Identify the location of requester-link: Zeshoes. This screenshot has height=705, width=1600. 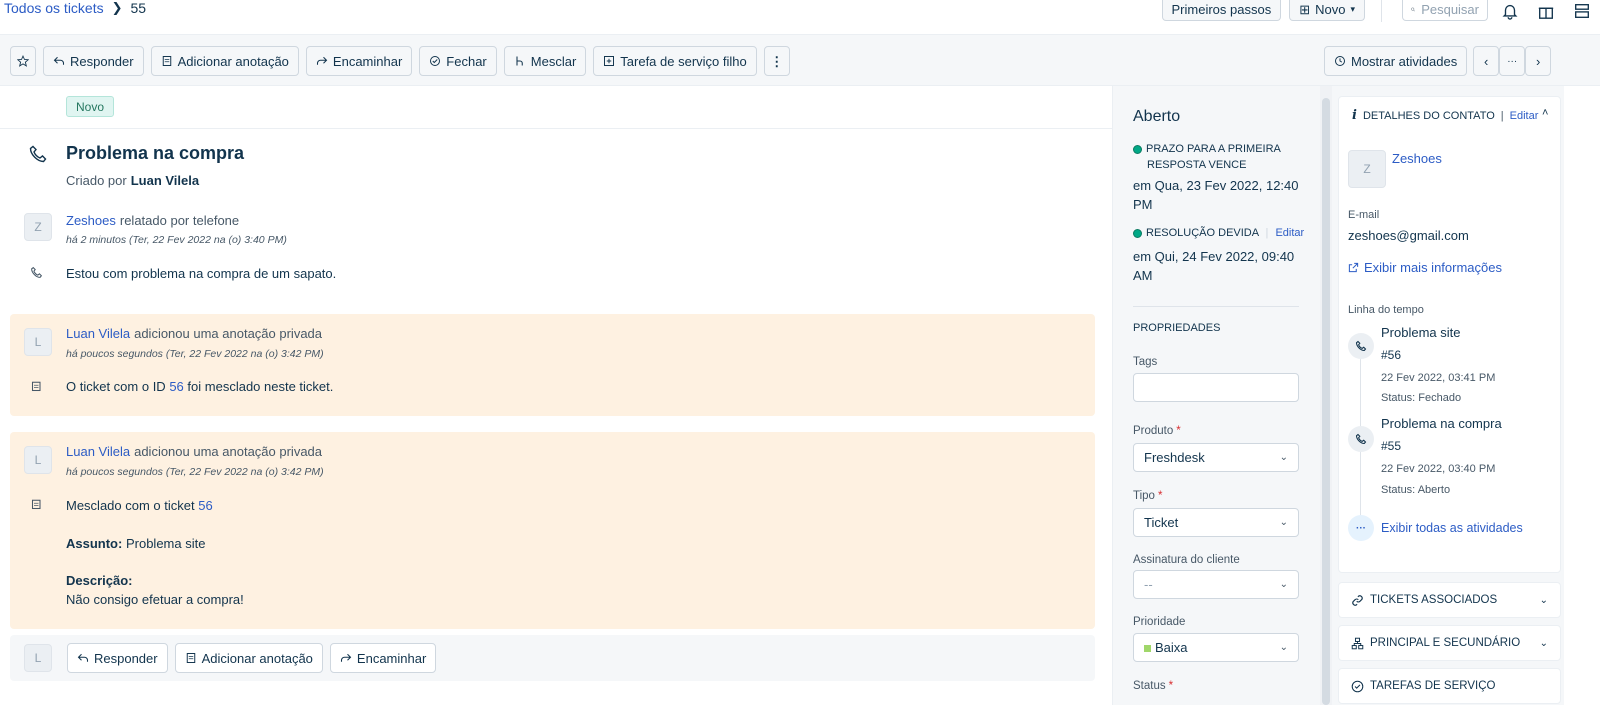
(91, 220).